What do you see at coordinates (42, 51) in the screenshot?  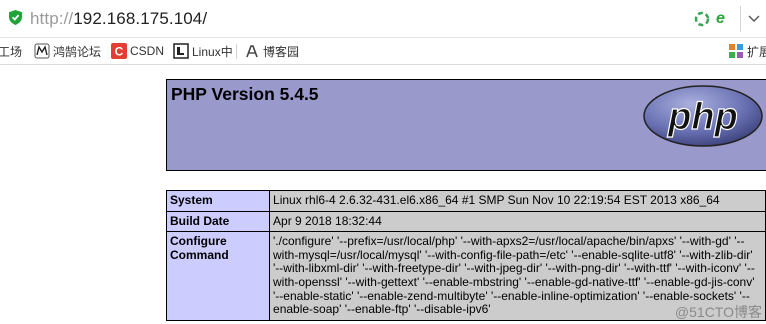 I see `hh-logo-icon` at bounding box center [42, 51].